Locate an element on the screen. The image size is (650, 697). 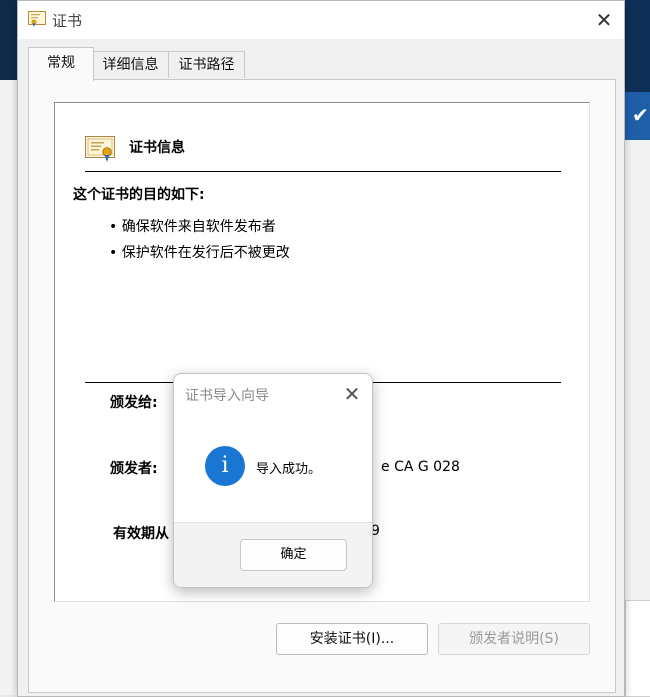
info-icon: i is located at coordinates (225, 466).